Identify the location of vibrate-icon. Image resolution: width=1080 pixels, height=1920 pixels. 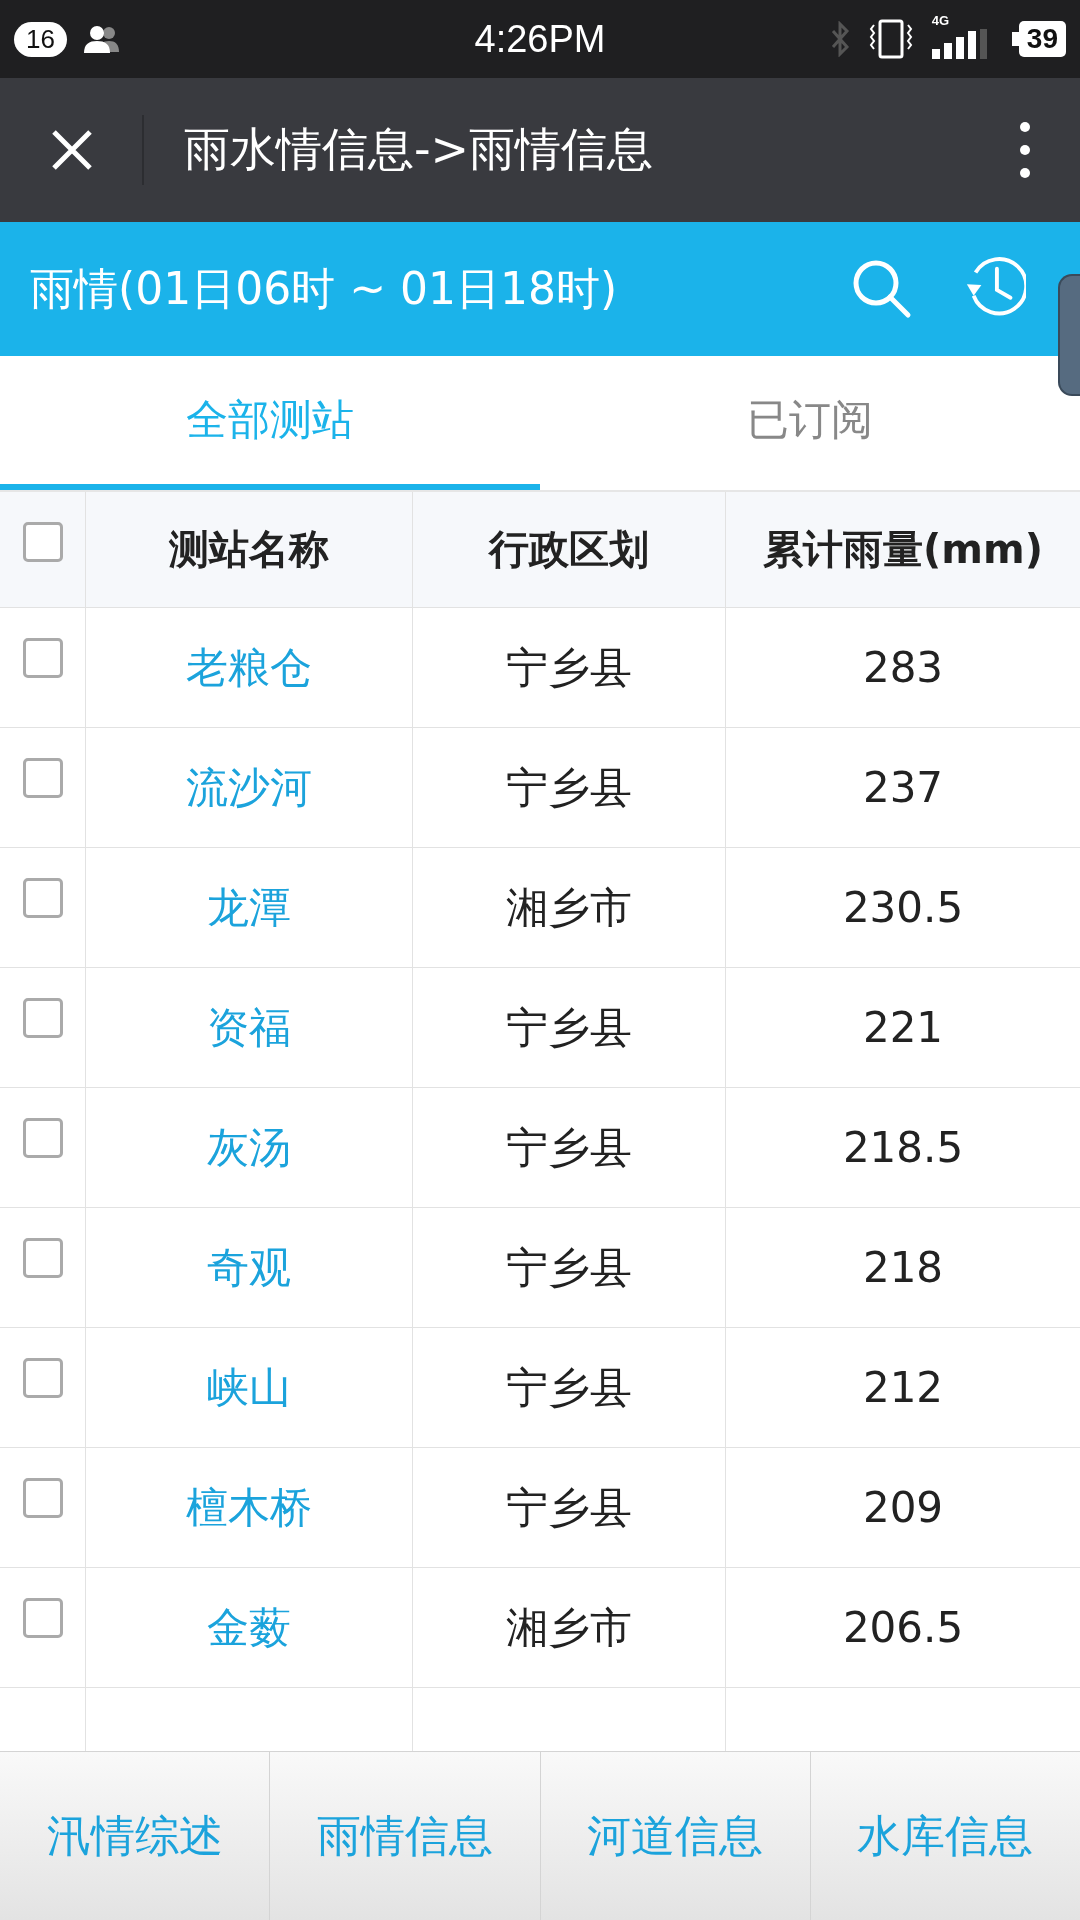
(890, 39).